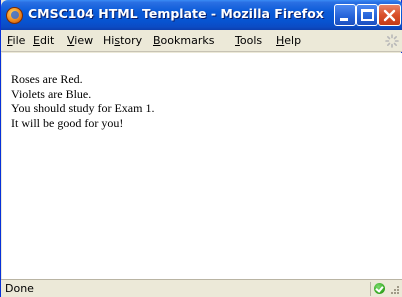  Describe the element at coordinates (183, 40) in the screenshot. I see `menu-bookmarks: Bookmarks` at that location.